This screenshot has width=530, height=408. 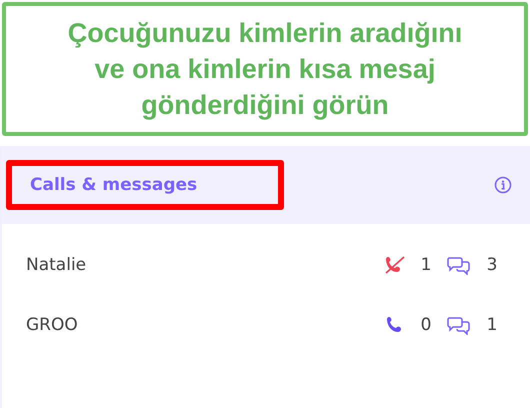 I want to click on message-count: 1, so click(x=492, y=325).